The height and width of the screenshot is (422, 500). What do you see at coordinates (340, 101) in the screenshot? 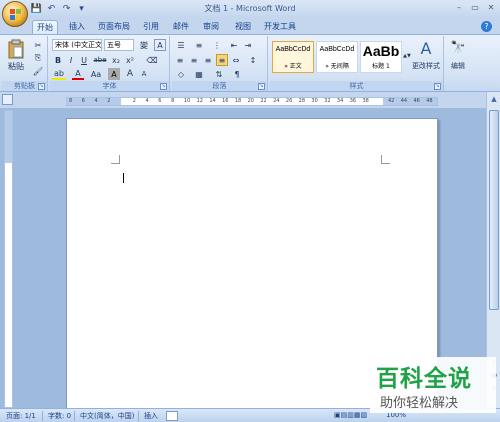
I see `ruler-tick: 34` at bounding box center [340, 101].